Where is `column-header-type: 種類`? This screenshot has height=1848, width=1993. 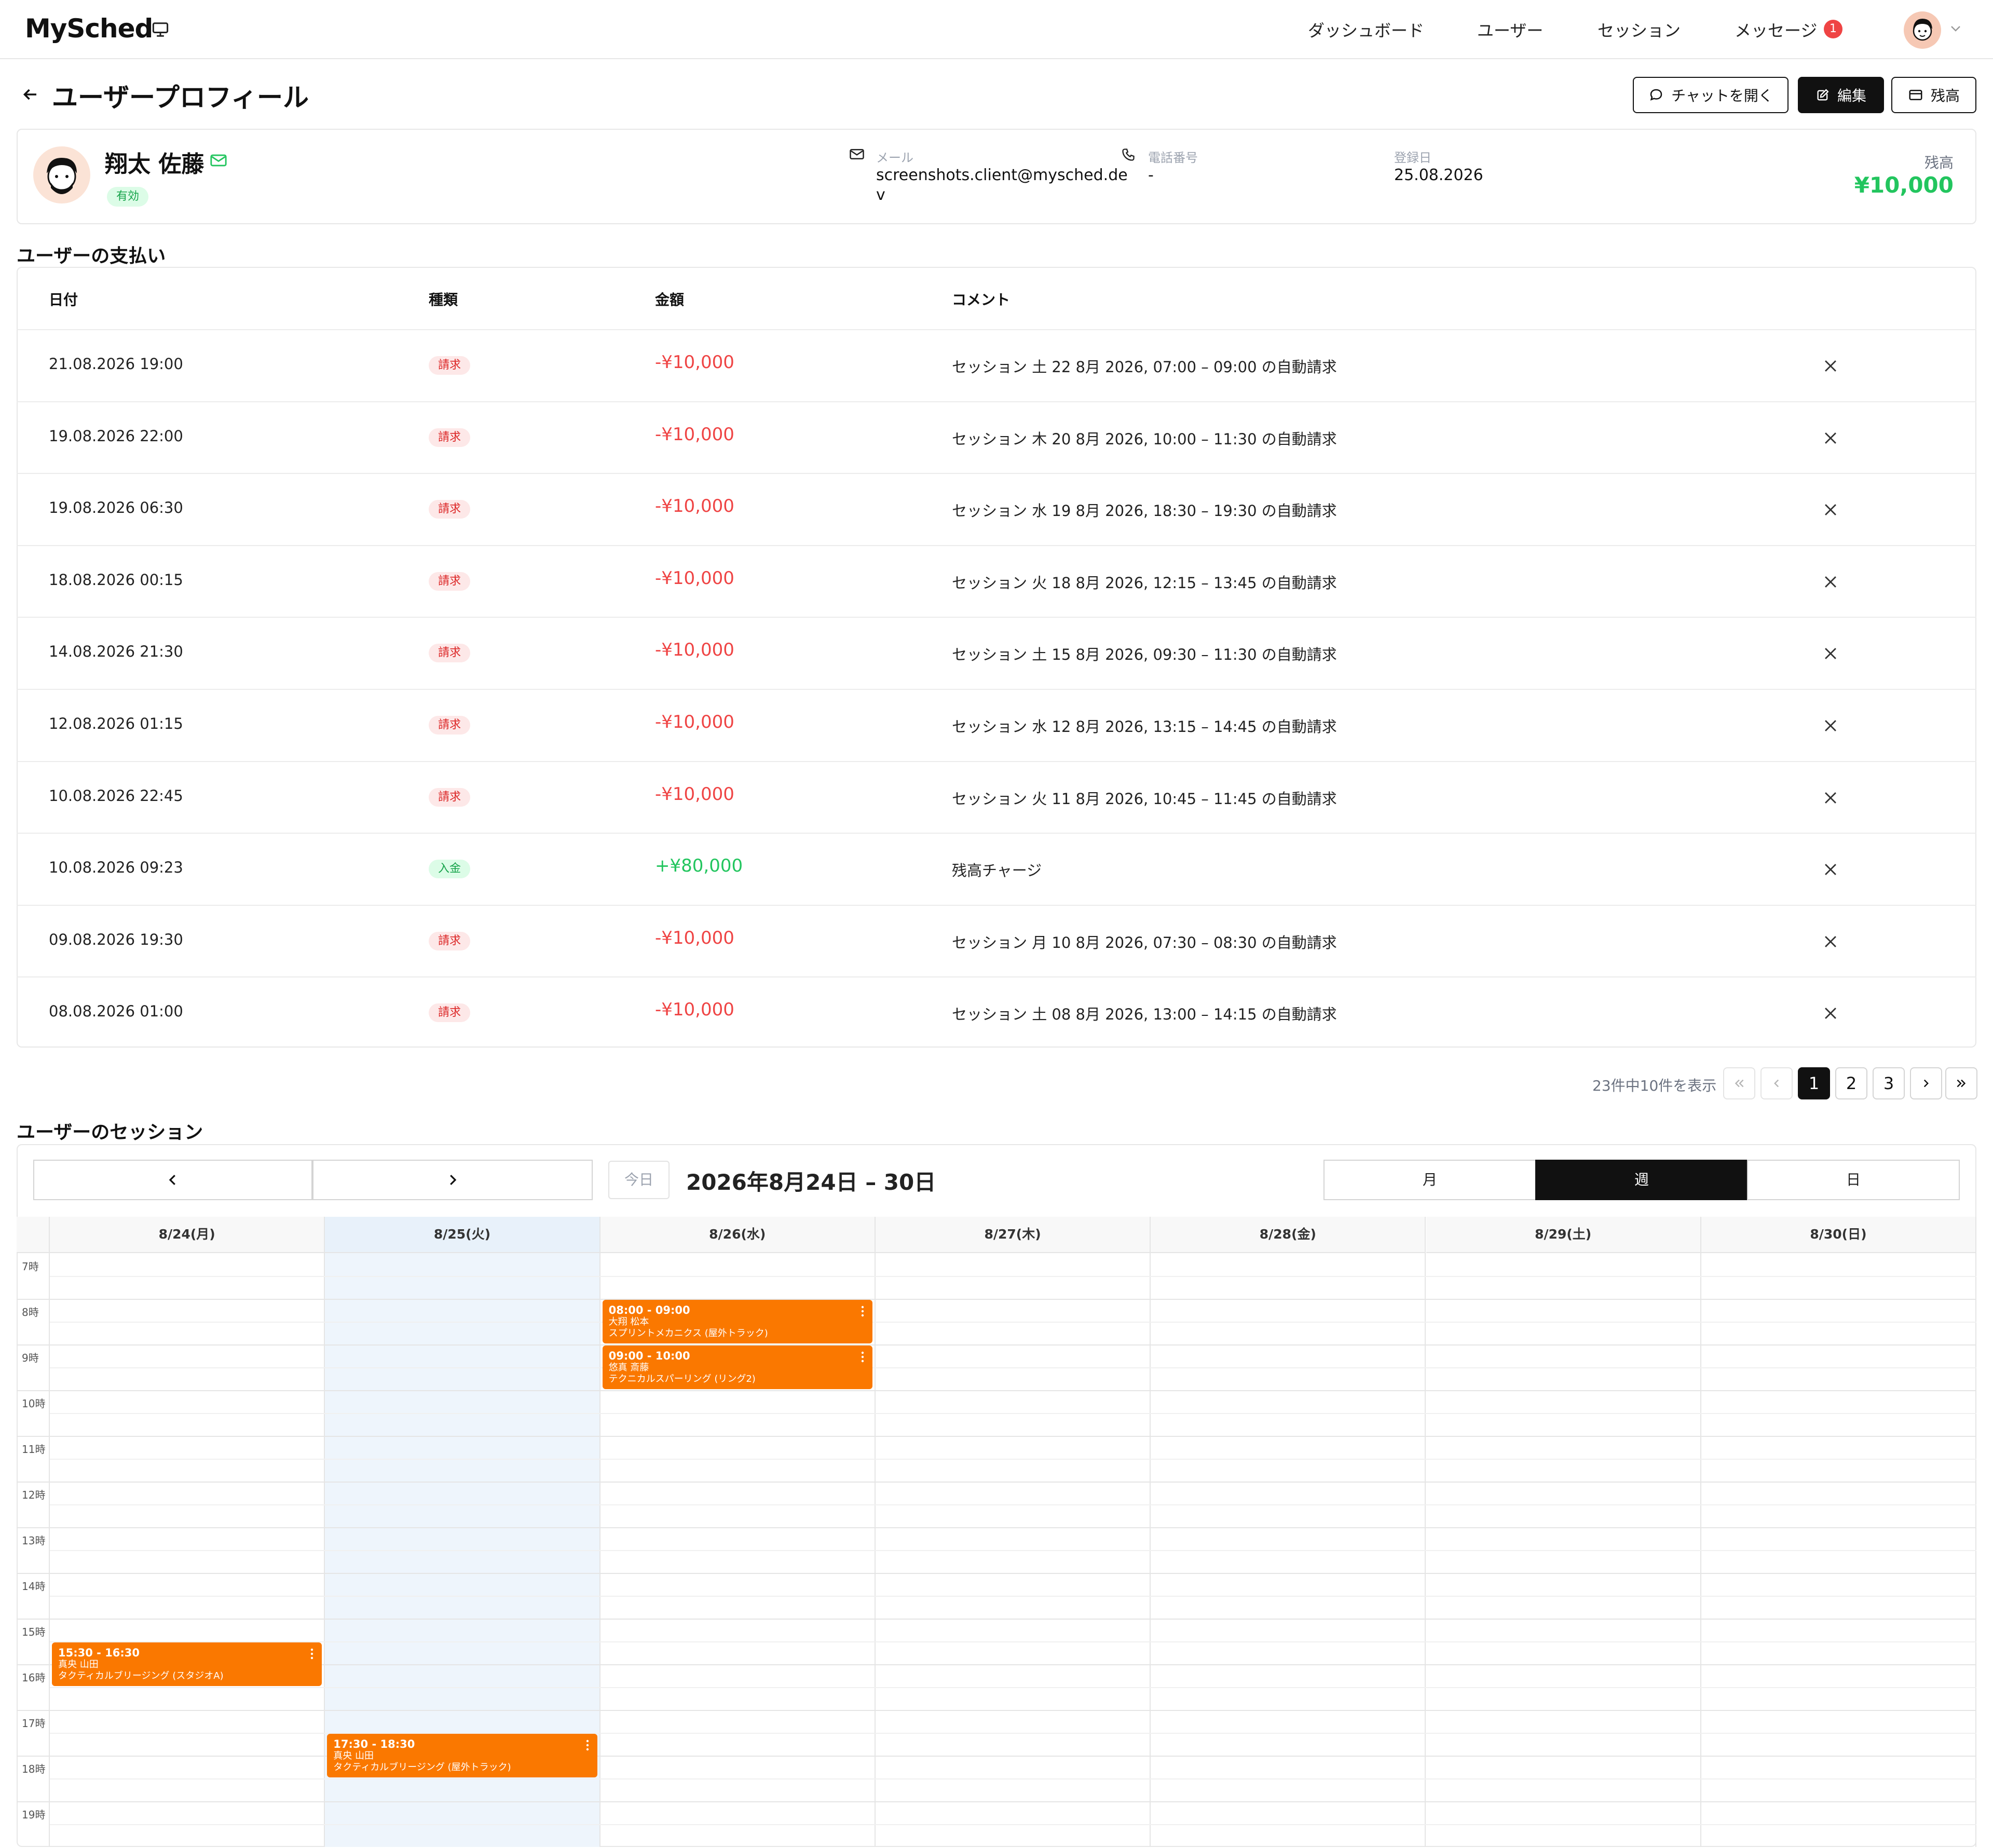
column-header-type: 種類 is located at coordinates (444, 299).